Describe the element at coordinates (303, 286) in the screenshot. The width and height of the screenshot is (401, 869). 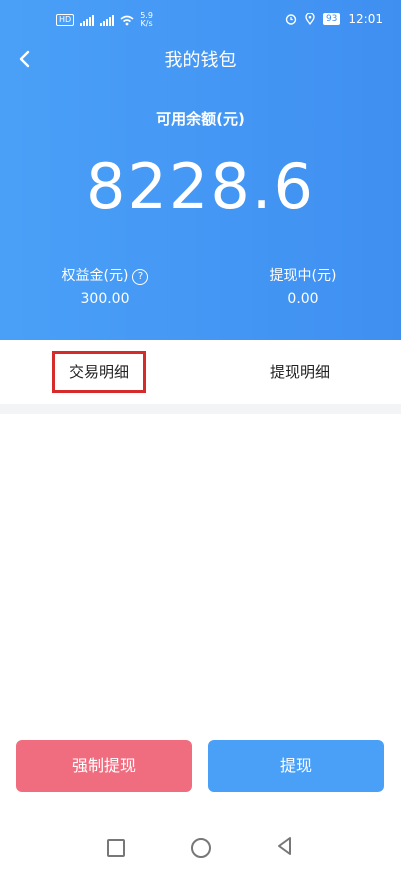
I see `withdrawing-block: 提现中(元) 0.00` at that location.